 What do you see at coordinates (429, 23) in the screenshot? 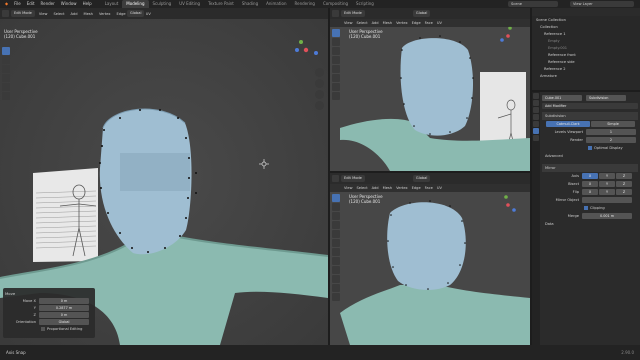
I see `menu-face: Face` at bounding box center [429, 23].